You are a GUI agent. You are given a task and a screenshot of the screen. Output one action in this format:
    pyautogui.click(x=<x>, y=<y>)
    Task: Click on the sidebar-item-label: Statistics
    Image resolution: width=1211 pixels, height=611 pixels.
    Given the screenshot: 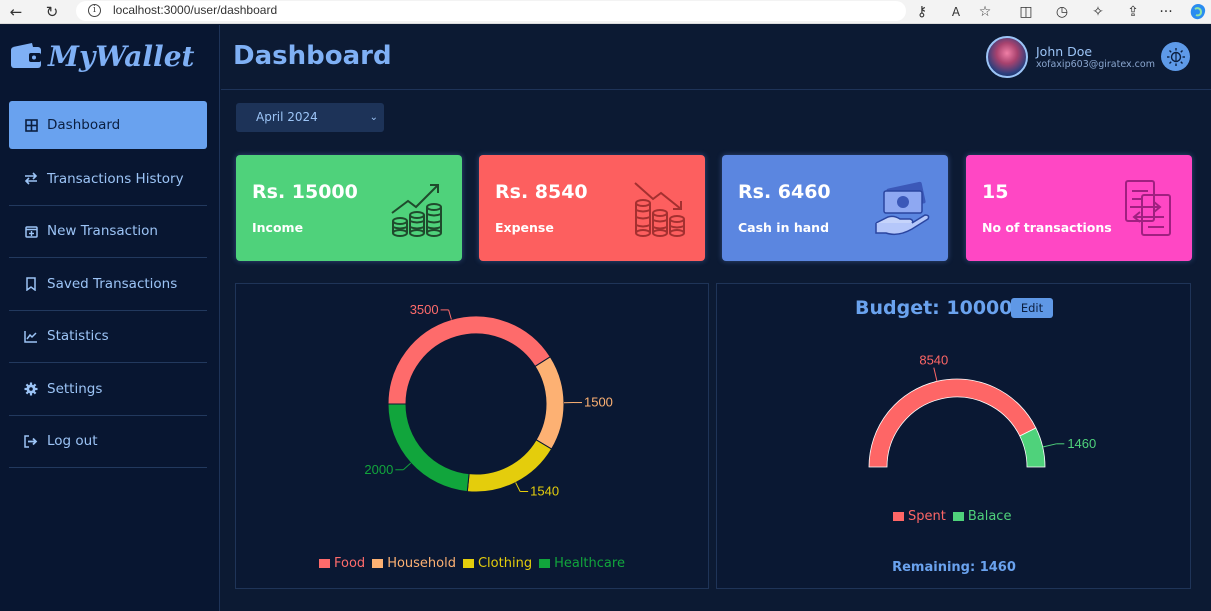 What is the action you would take?
    pyautogui.click(x=78, y=336)
    